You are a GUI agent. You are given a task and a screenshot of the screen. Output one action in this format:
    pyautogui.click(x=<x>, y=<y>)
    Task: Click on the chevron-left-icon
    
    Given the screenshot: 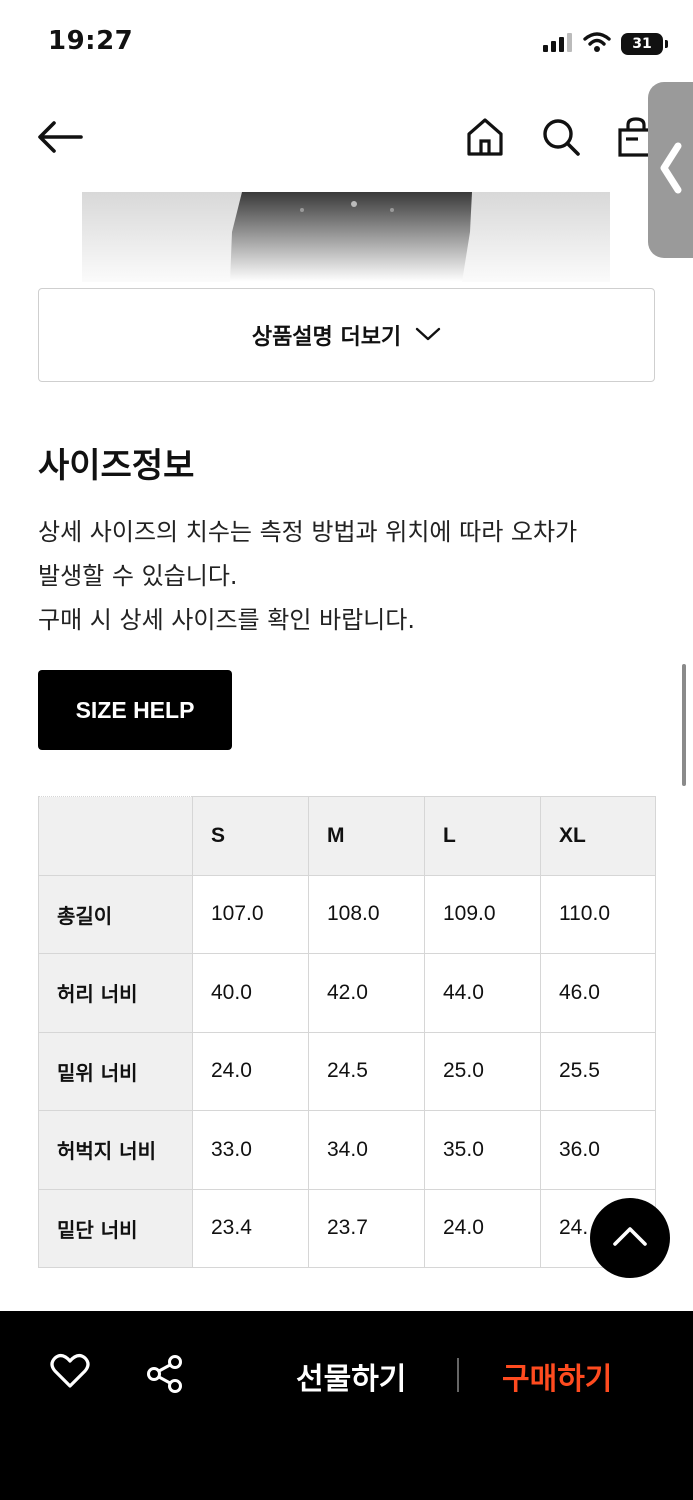 What is the action you would take?
    pyautogui.click(x=675, y=170)
    